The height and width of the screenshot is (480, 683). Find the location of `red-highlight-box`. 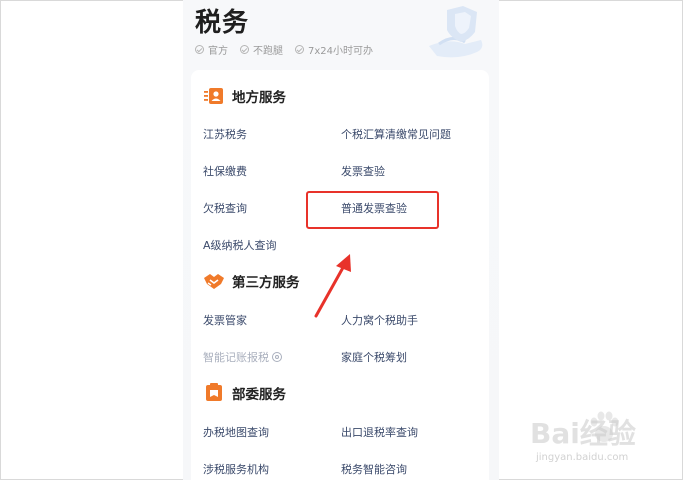

red-highlight-box is located at coordinates (372, 210).